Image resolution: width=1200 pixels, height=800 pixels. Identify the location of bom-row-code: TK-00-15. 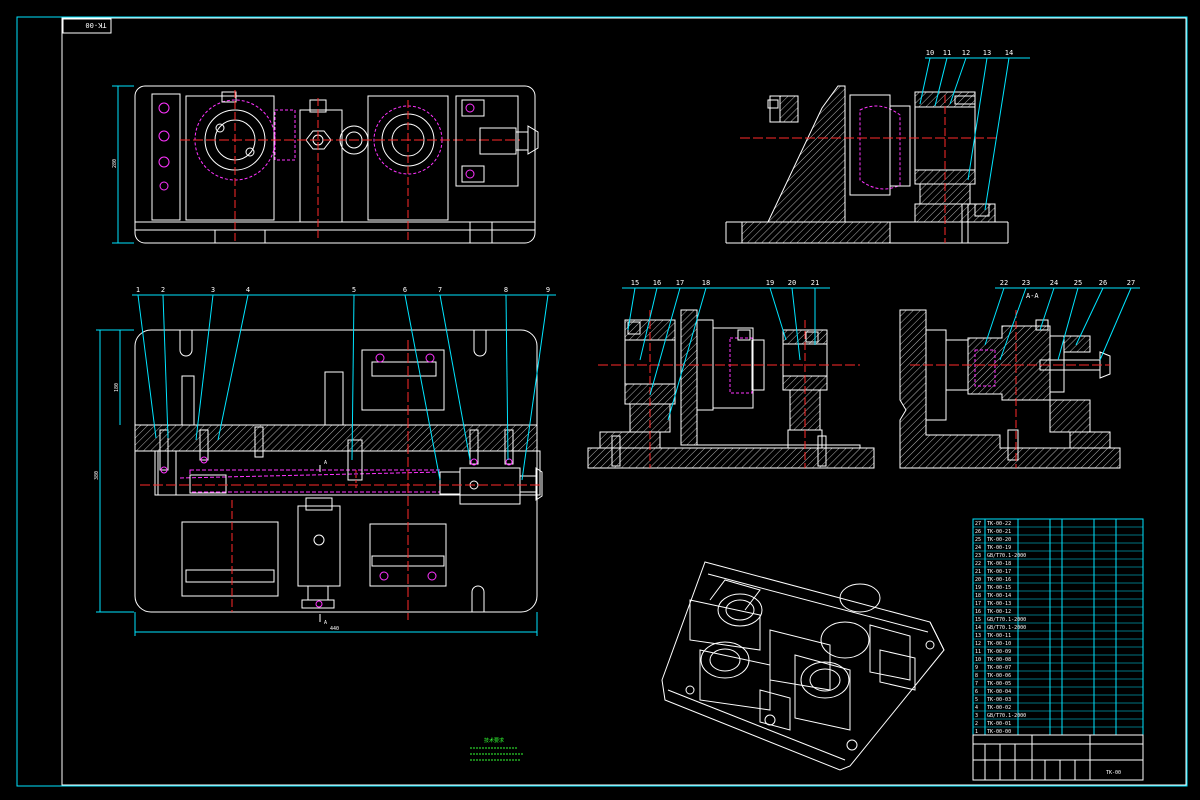
(999, 588).